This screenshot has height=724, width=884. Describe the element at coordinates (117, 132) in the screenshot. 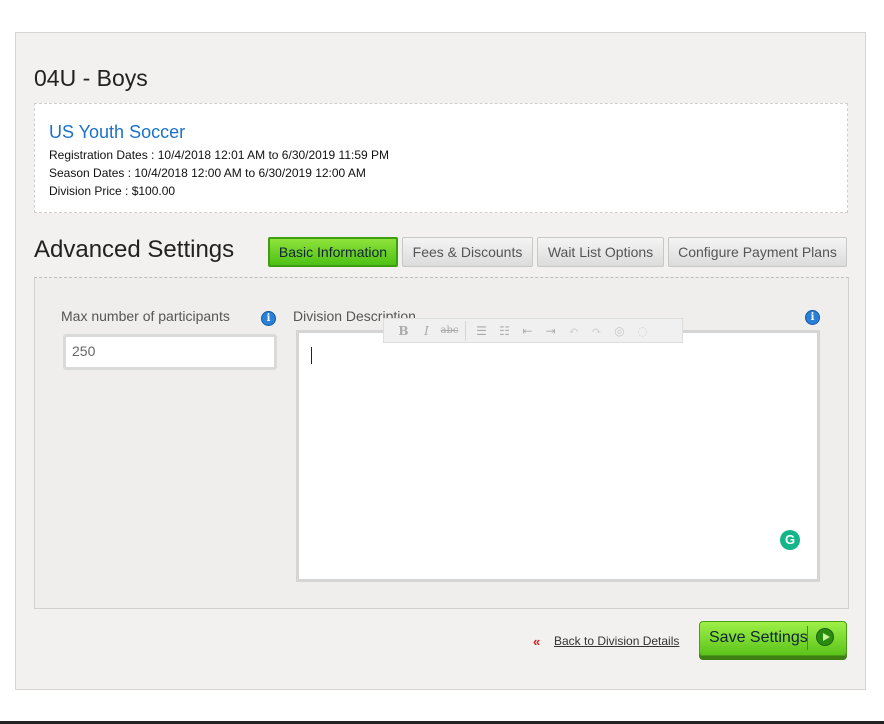

I see `league-name-link: US Youth Soccer` at that location.